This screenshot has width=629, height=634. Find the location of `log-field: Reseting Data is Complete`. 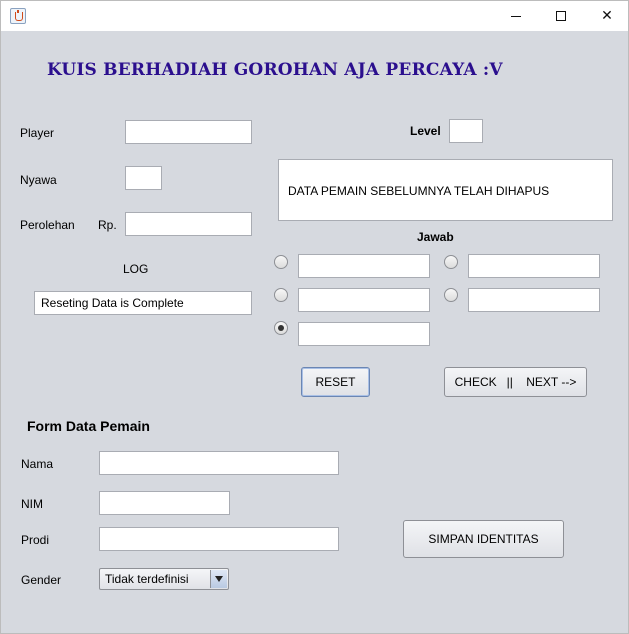

log-field: Reseting Data is Complete is located at coordinates (143, 303).